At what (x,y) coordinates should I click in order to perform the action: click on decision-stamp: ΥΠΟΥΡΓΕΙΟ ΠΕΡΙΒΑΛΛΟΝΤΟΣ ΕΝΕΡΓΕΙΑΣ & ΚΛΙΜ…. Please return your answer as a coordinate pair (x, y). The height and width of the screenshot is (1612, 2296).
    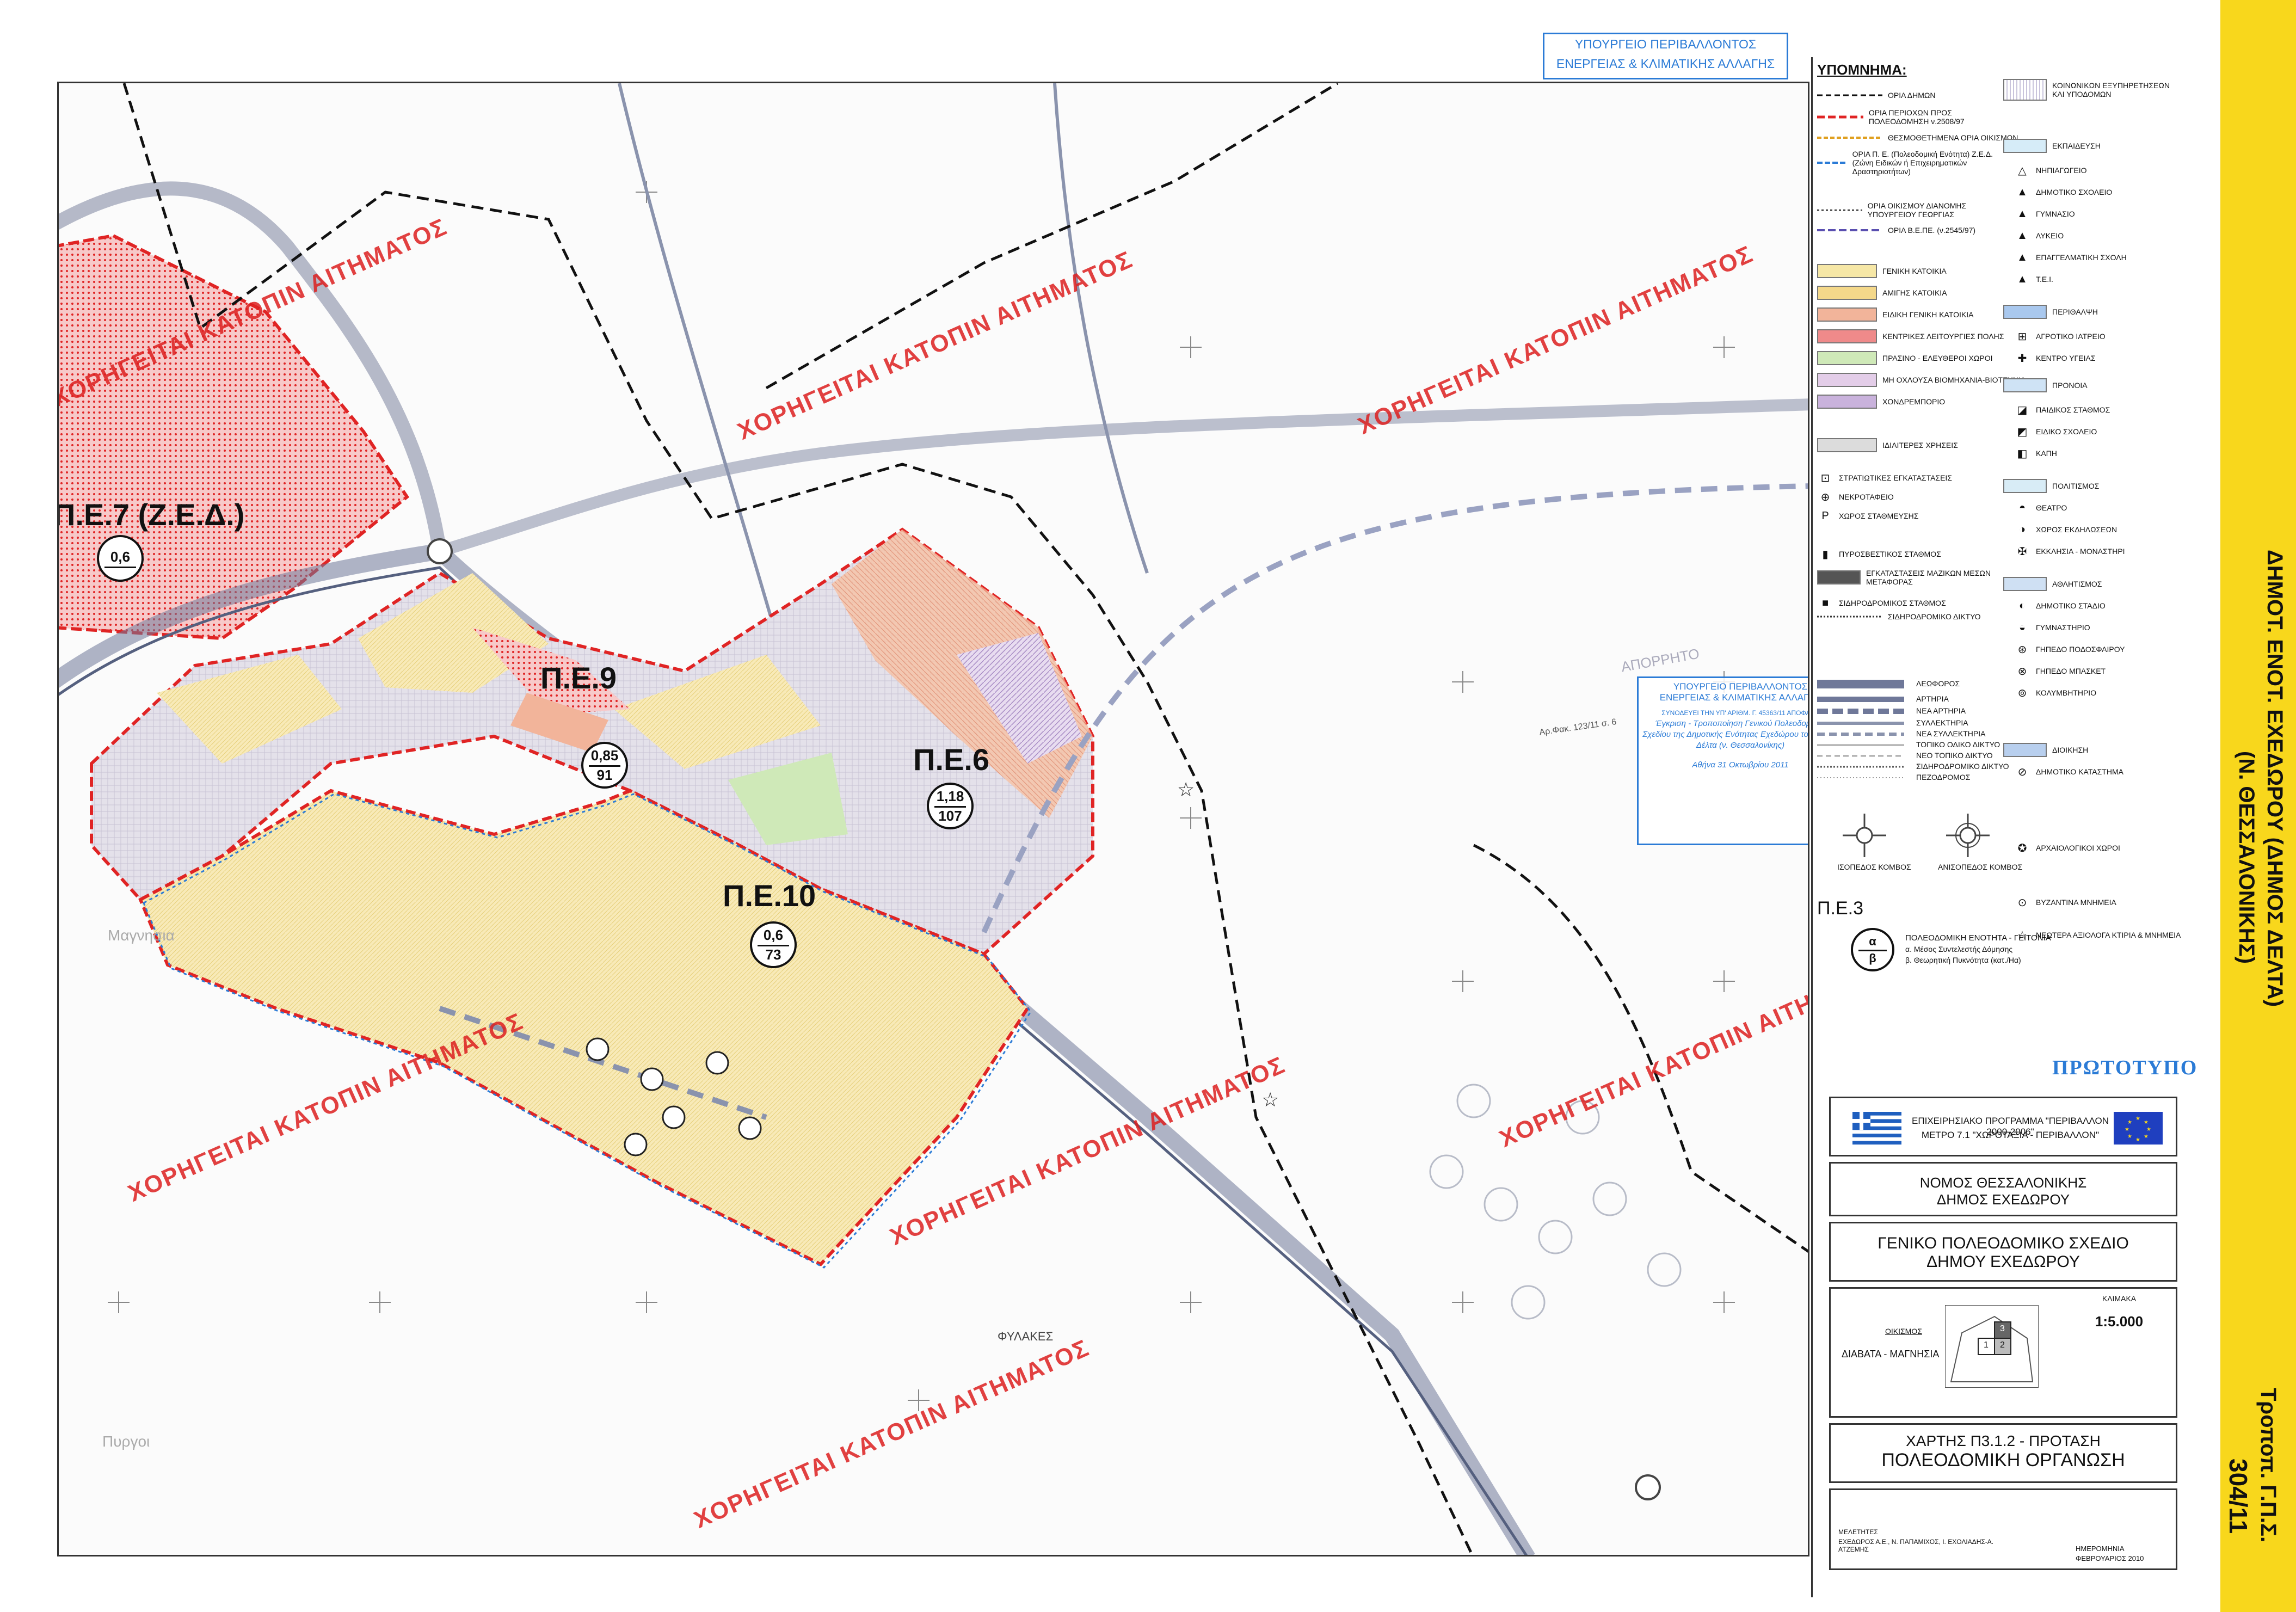
    Looking at the image, I should click on (1723, 760).